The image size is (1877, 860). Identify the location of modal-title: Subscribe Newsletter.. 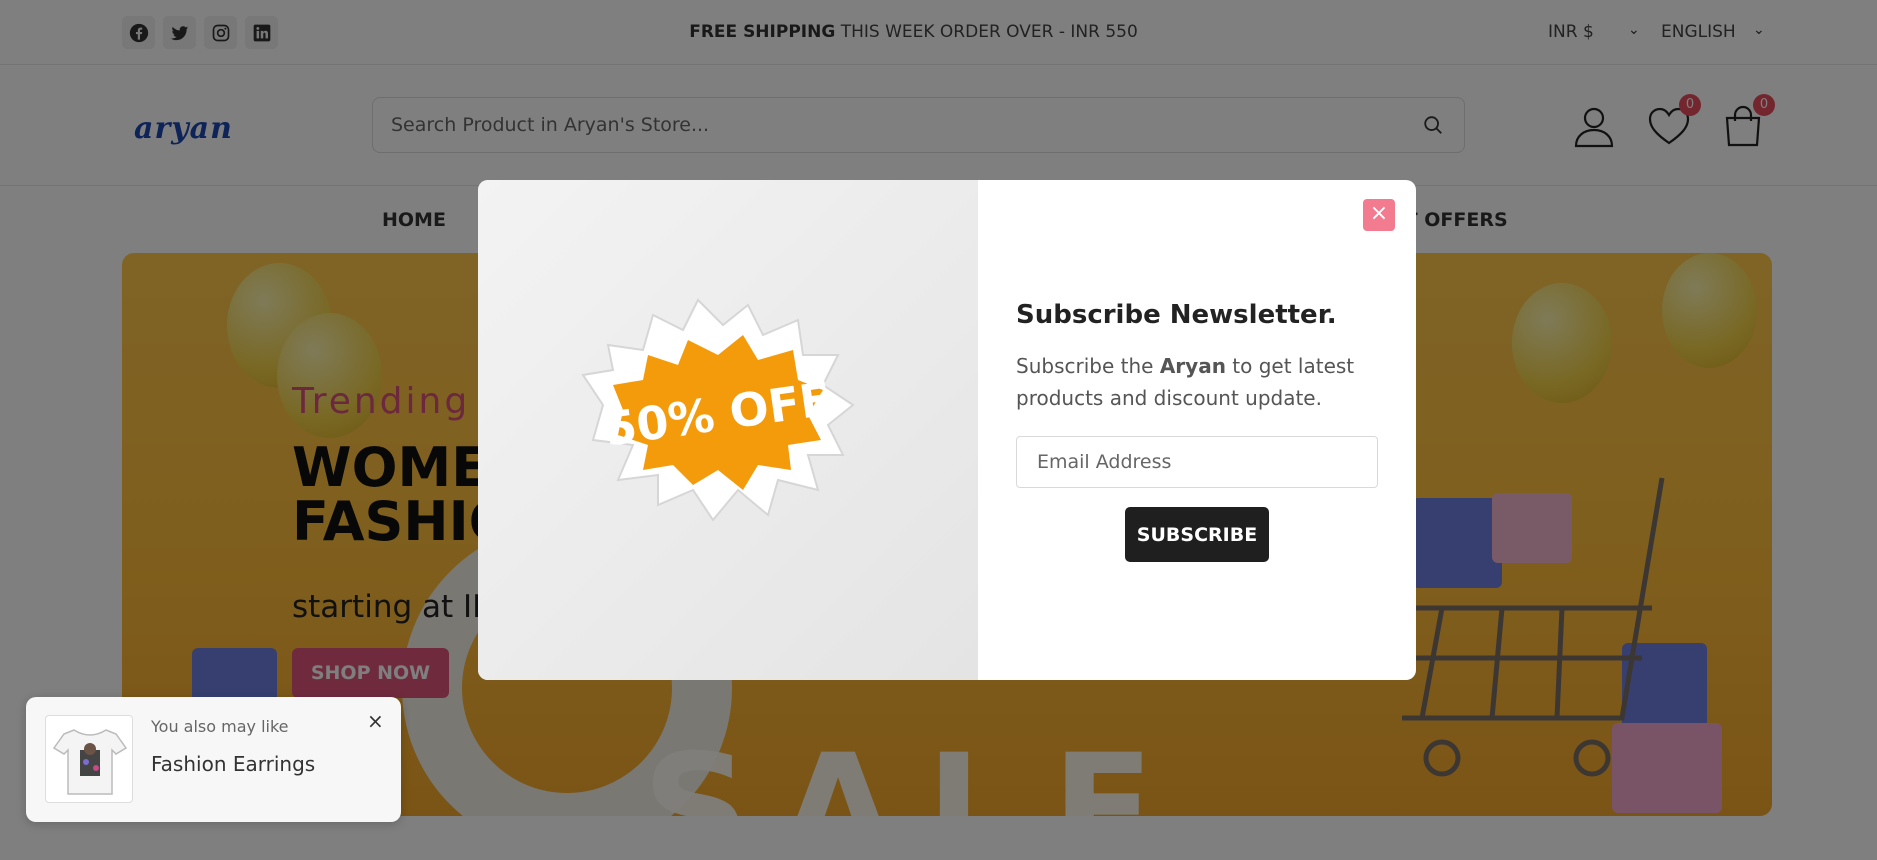
(1176, 315).